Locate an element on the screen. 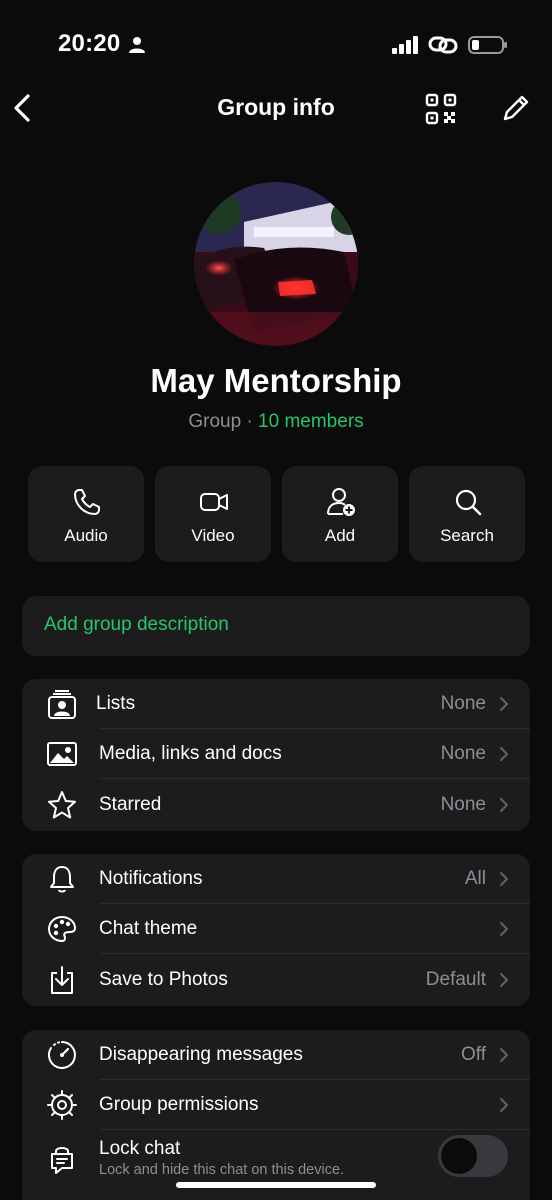 Image resolution: width=552 pixels, height=1200 pixels. starred-value: None is located at coordinates (463, 804).